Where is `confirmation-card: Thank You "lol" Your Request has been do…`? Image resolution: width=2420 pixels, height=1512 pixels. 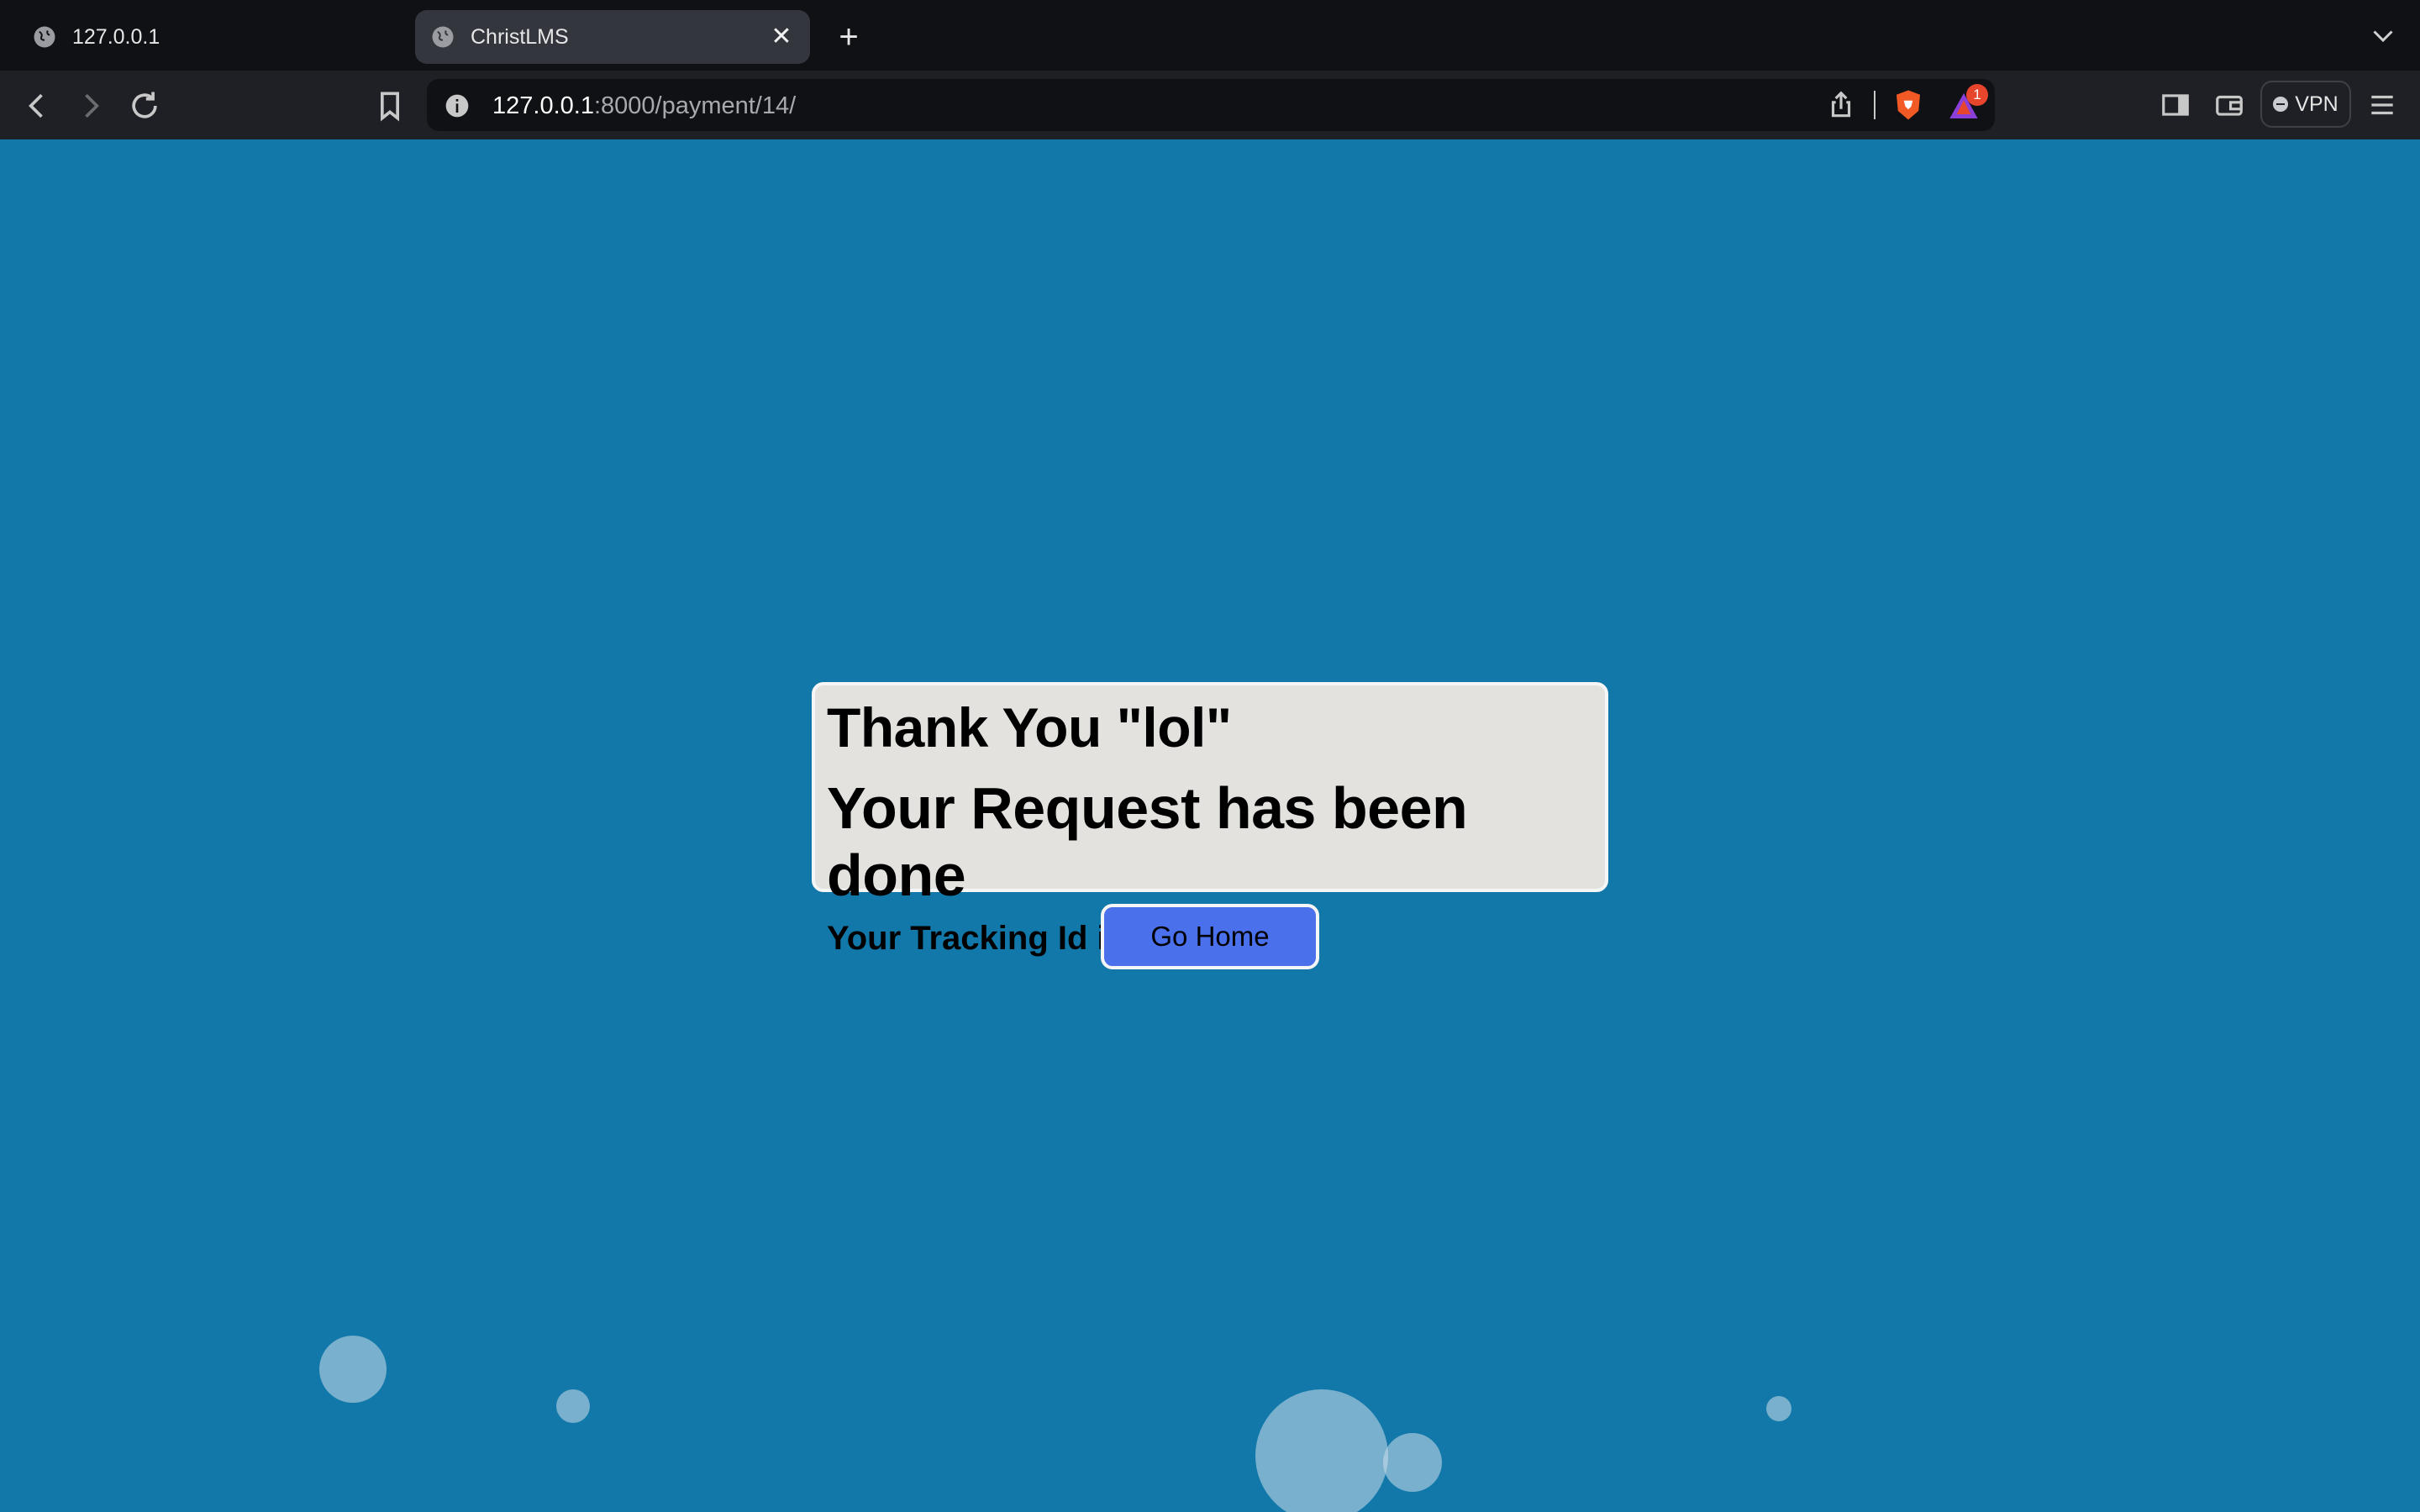 confirmation-card: Thank You "lol" Your Request has been do… is located at coordinates (1210, 819).